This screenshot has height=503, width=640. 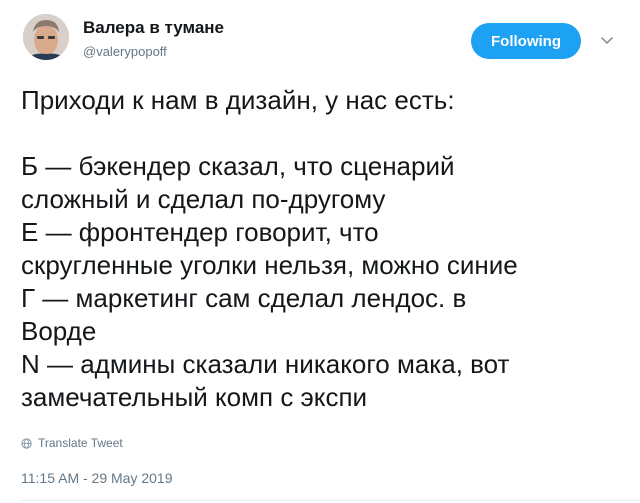 What do you see at coordinates (97, 478) in the screenshot?
I see `timestamp: 11:15 AM - 29 May 2019` at bounding box center [97, 478].